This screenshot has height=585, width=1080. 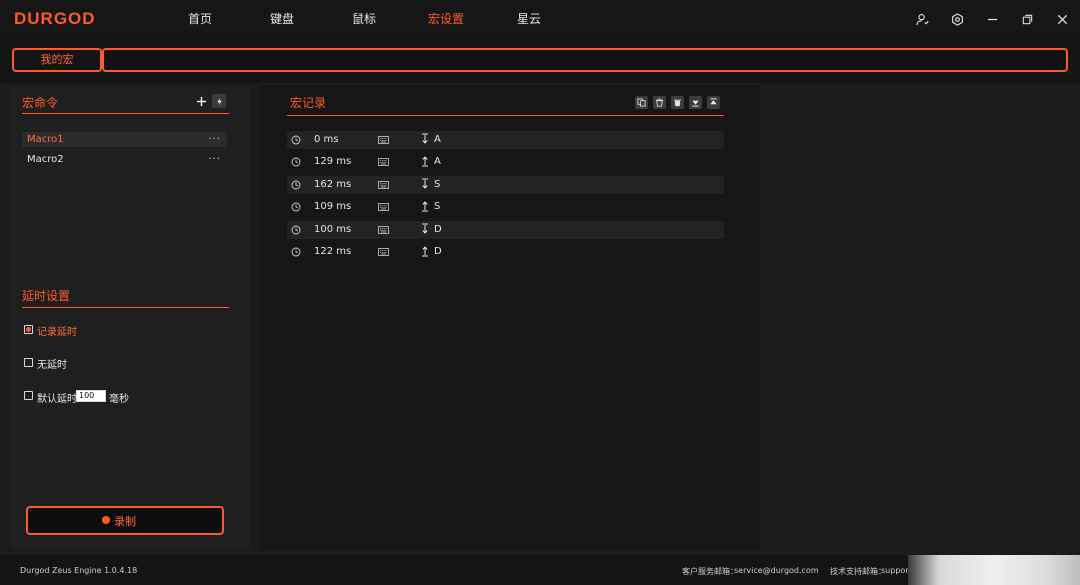 I want to click on record-button-label: 录制, so click(x=125, y=521).